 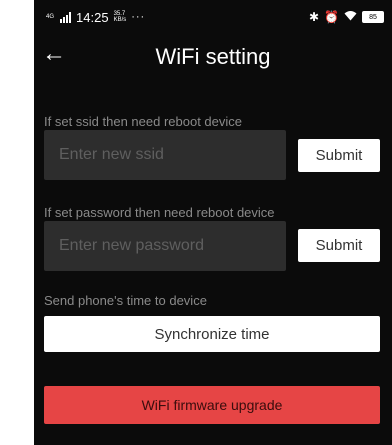 I want to click on ssid-submit-button: Submit, so click(x=339, y=155).